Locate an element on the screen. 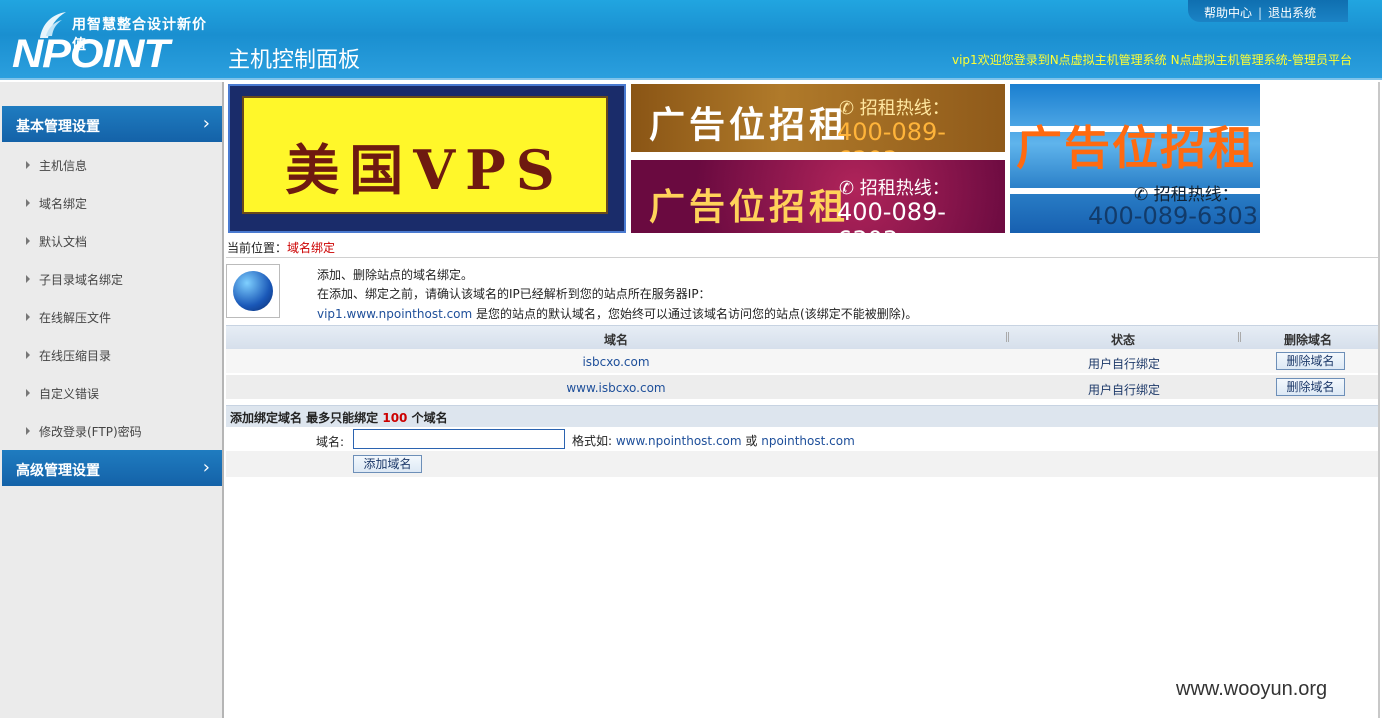  sidebar-item-default-document: 默认文档 is located at coordinates (56, 241).